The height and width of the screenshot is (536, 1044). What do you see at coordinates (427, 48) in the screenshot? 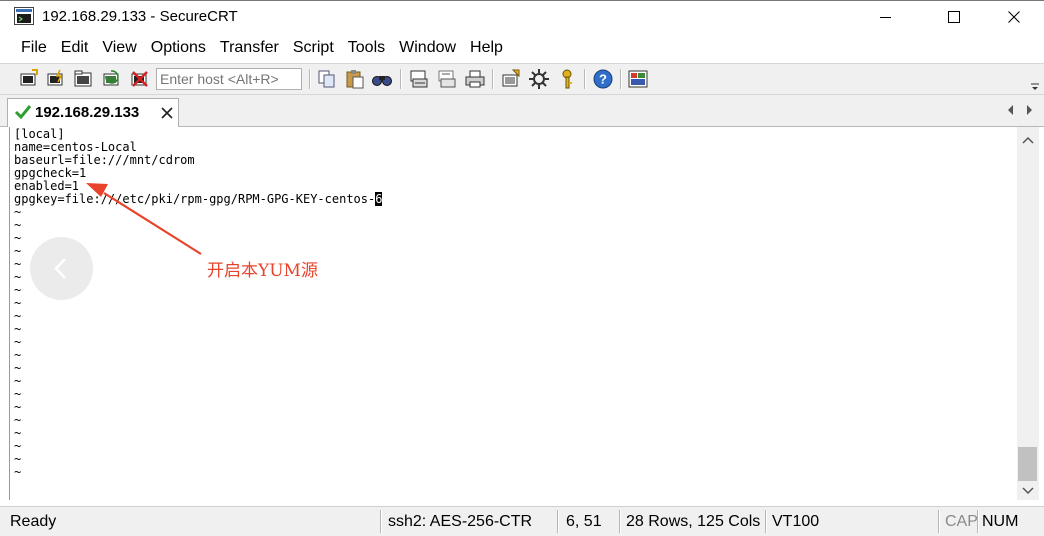
I see `menu-window: Window` at bounding box center [427, 48].